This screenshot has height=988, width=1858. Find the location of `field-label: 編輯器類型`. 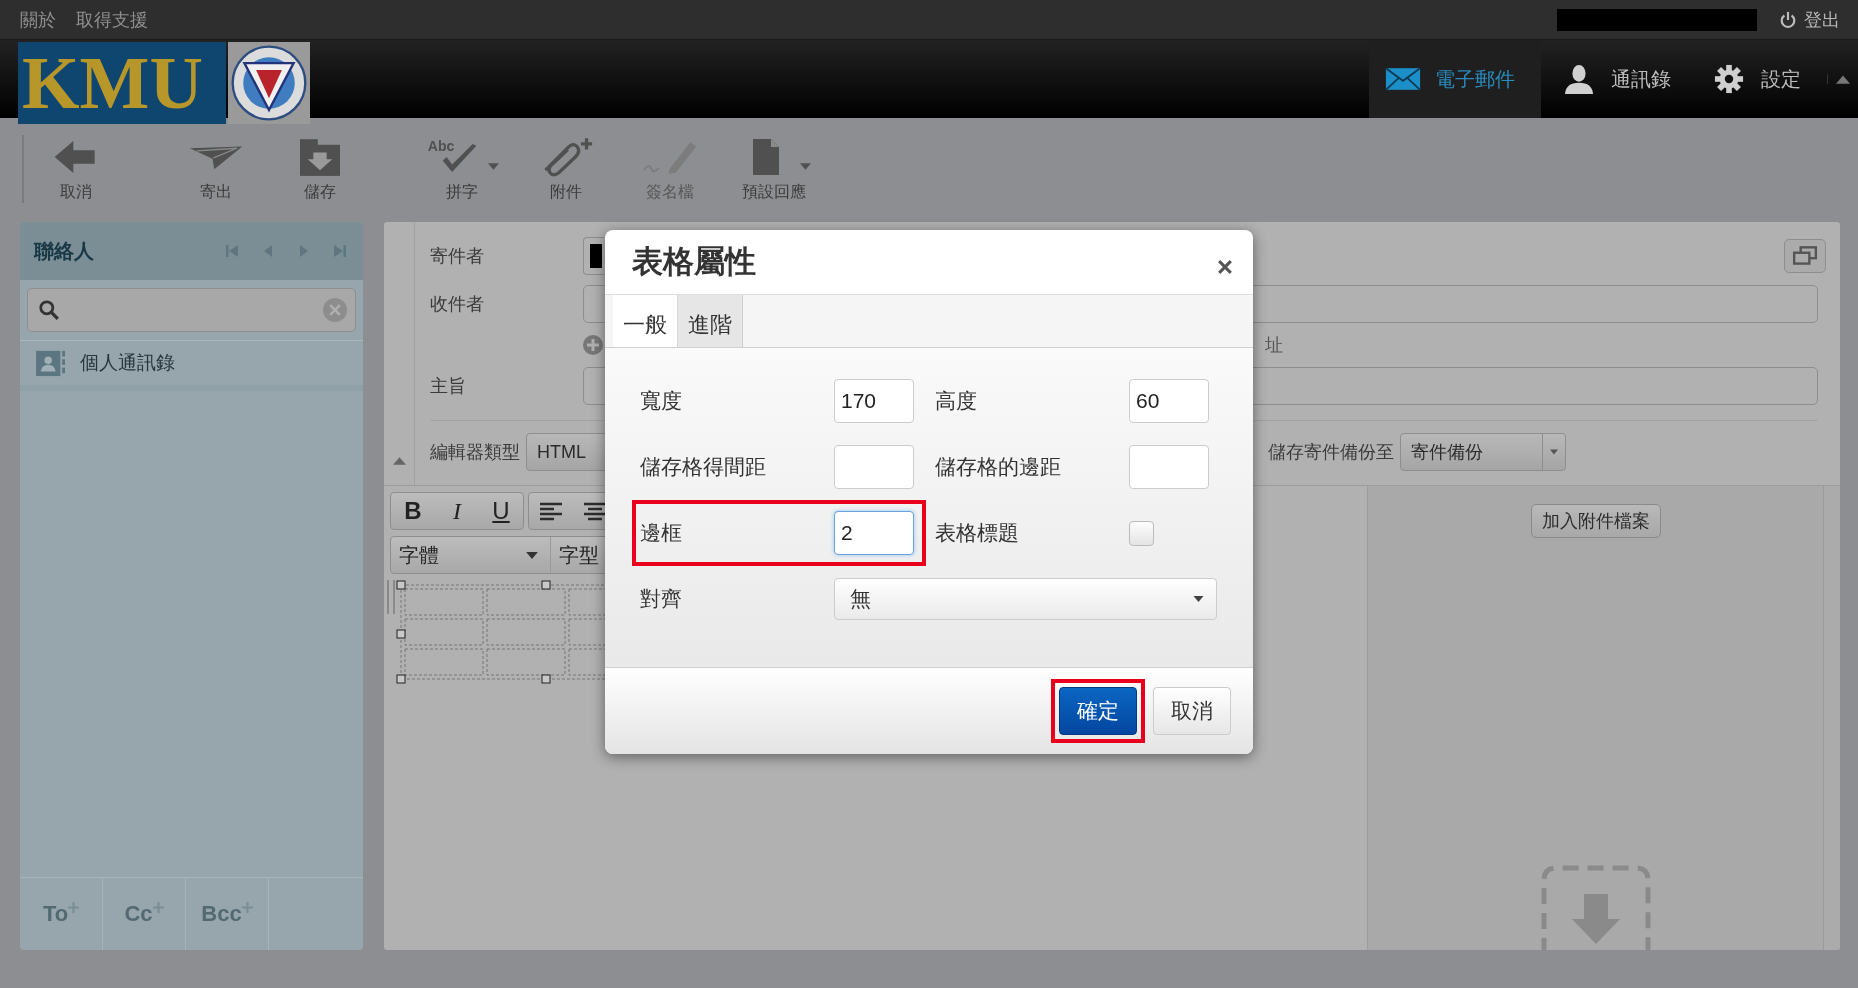

field-label: 編輯器類型 is located at coordinates (475, 452).